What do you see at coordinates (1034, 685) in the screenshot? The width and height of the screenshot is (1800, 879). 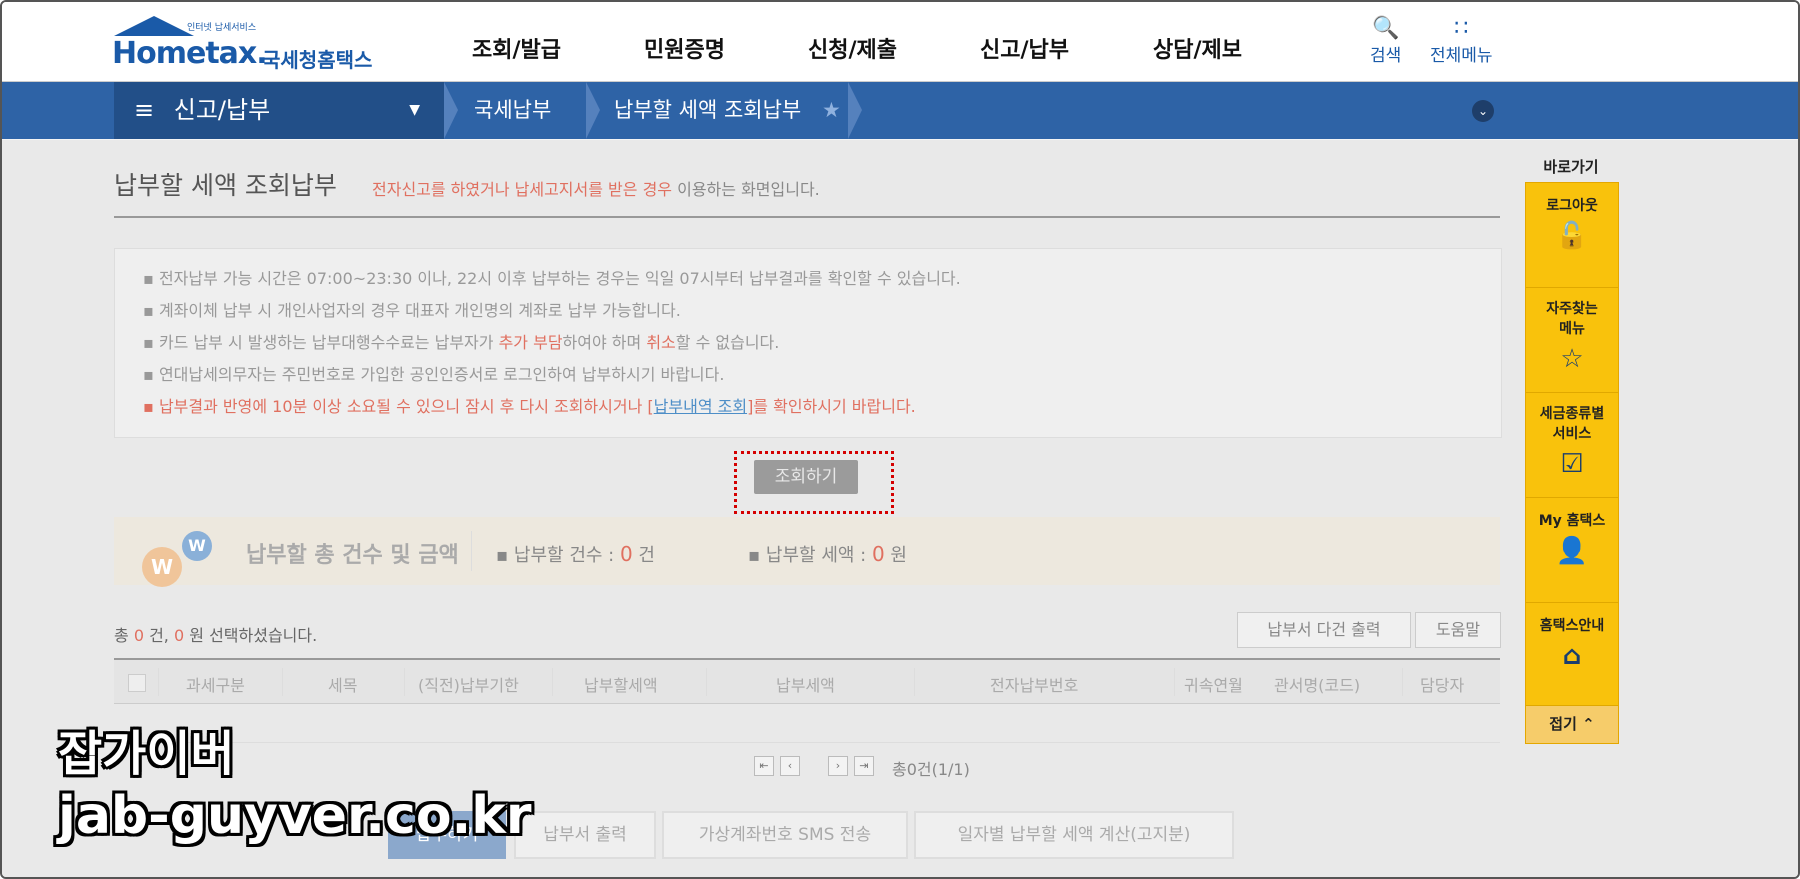 I see `column-header: 전자납부번호` at bounding box center [1034, 685].